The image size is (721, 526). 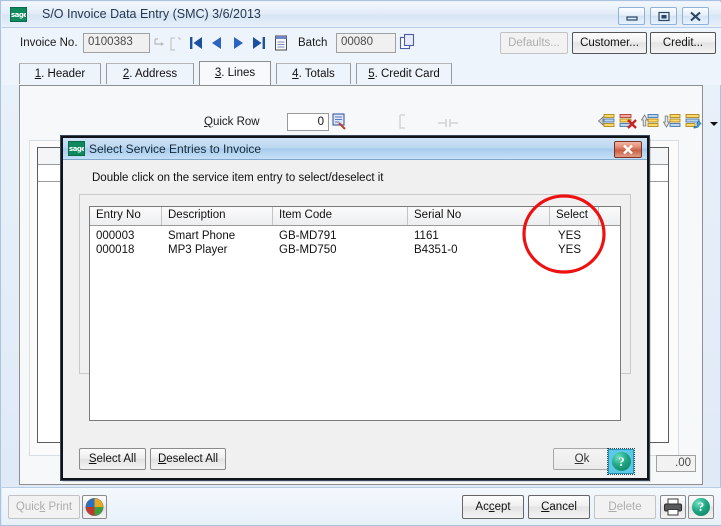 What do you see at coordinates (116, 459) in the screenshot?
I see `select-all-label: elect All` at bounding box center [116, 459].